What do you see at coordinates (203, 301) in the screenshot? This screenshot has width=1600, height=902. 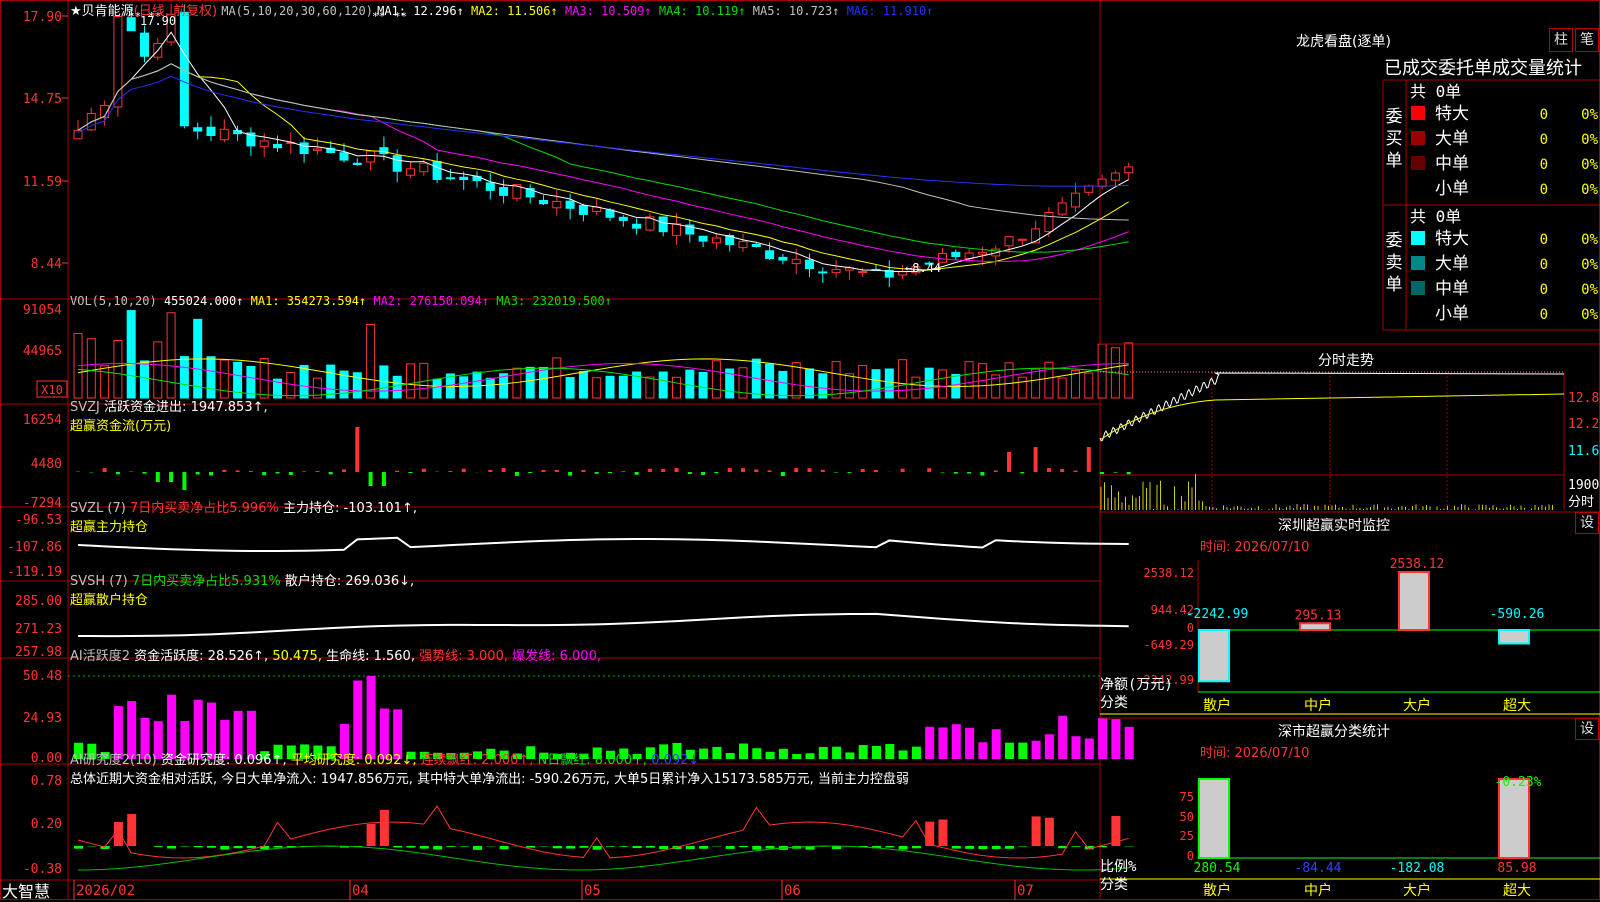 I see `vol-value: 455024.000↑` at bounding box center [203, 301].